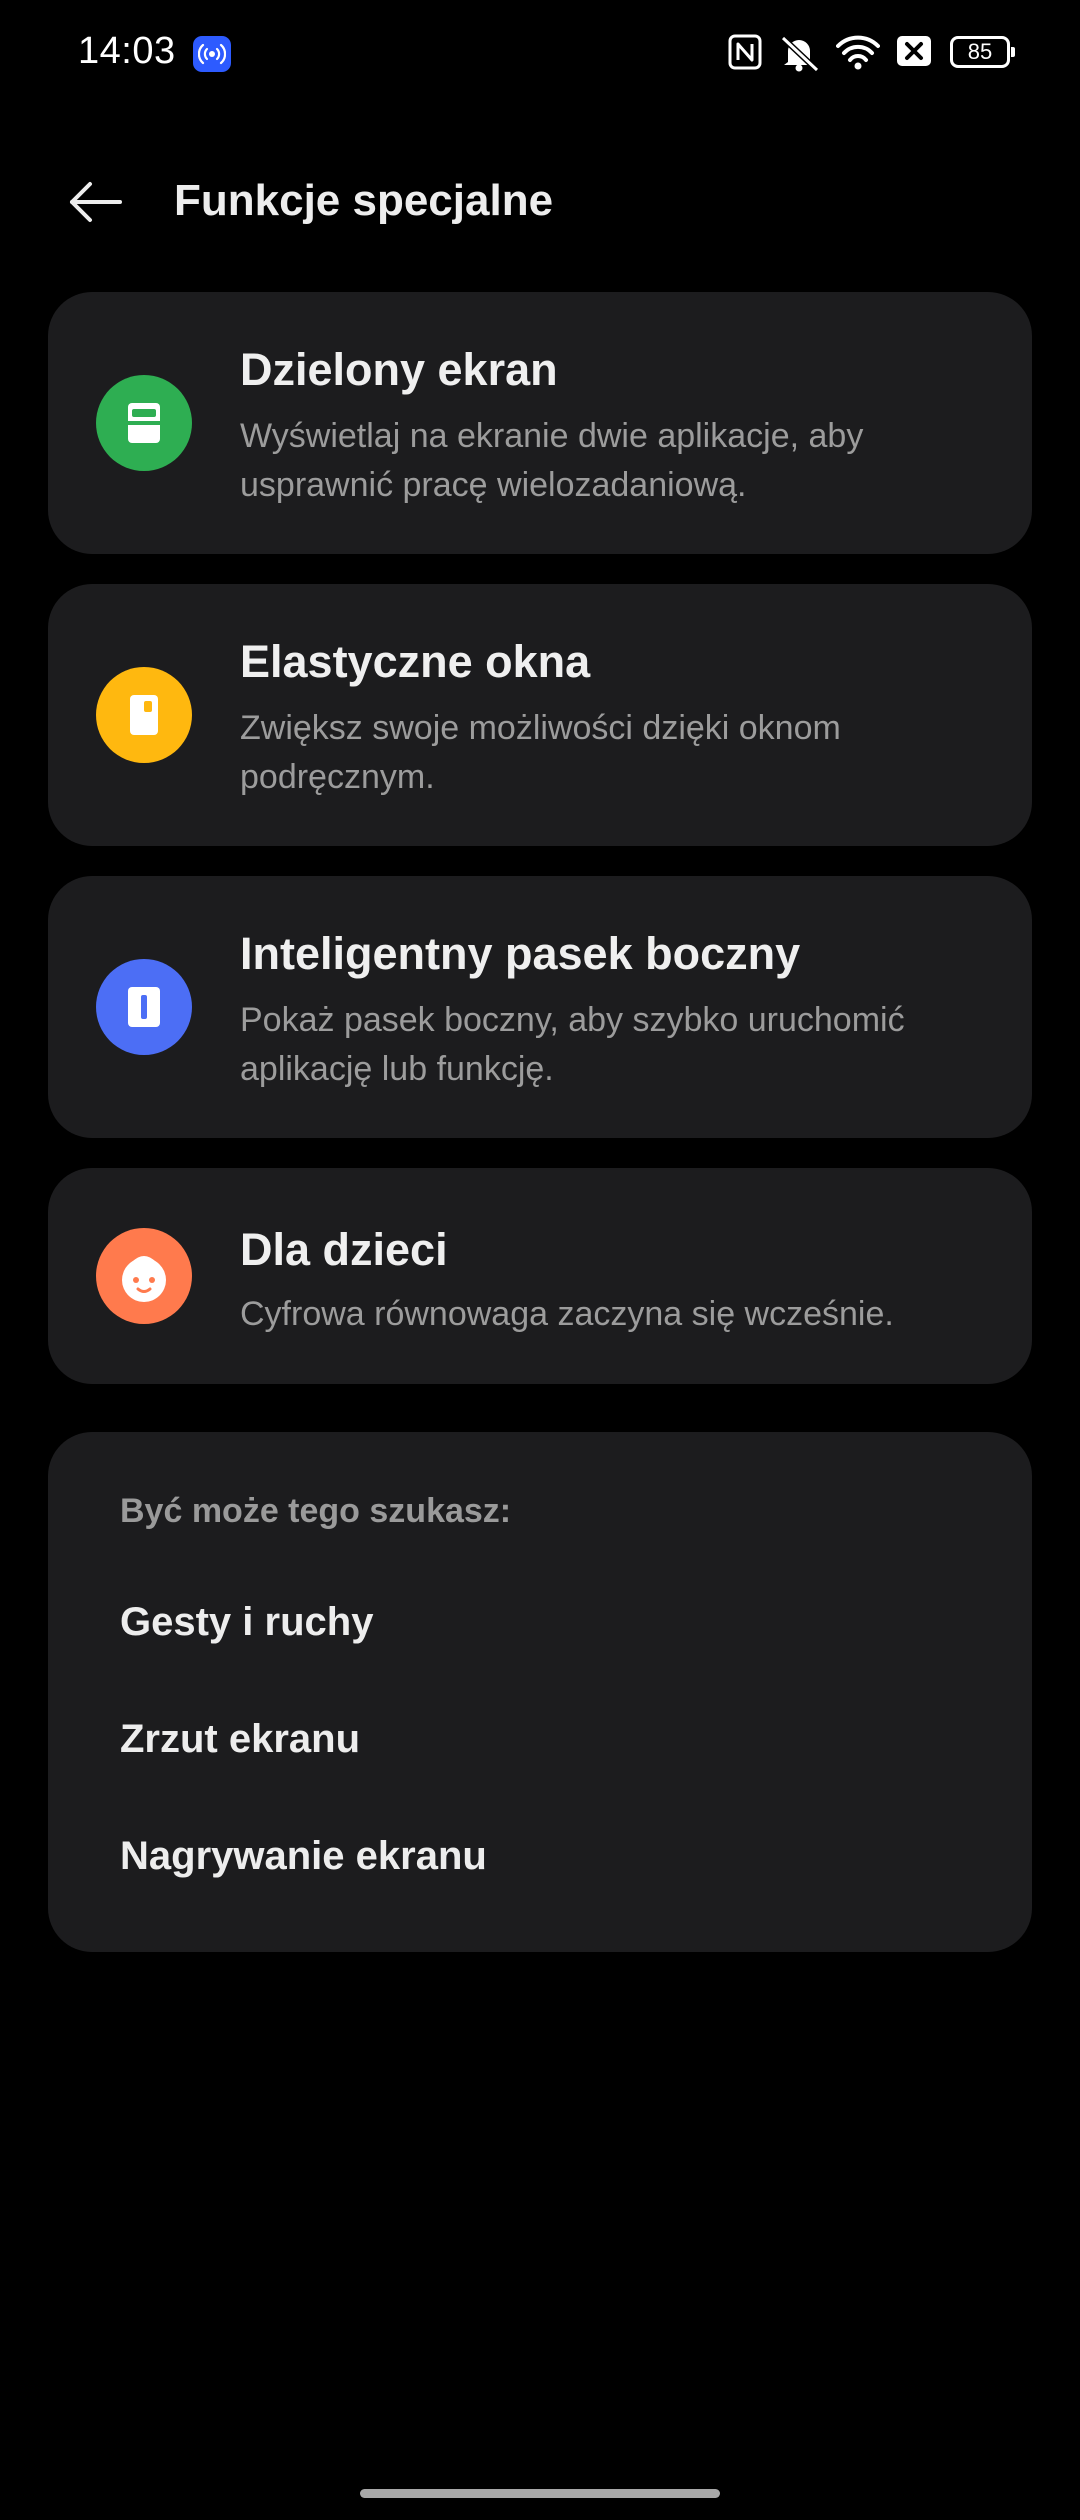 This screenshot has height=2520, width=1080. I want to click on battery-level: 85, so click(980, 51).